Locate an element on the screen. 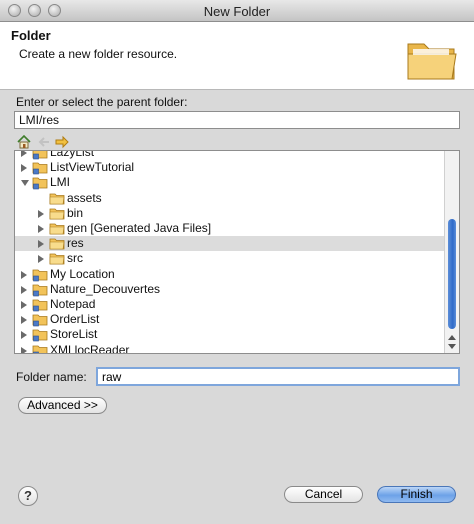 Image resolution: width=474 pixels, height=524 pixels. folder-banner-icon is located at coordinates (432, 61).